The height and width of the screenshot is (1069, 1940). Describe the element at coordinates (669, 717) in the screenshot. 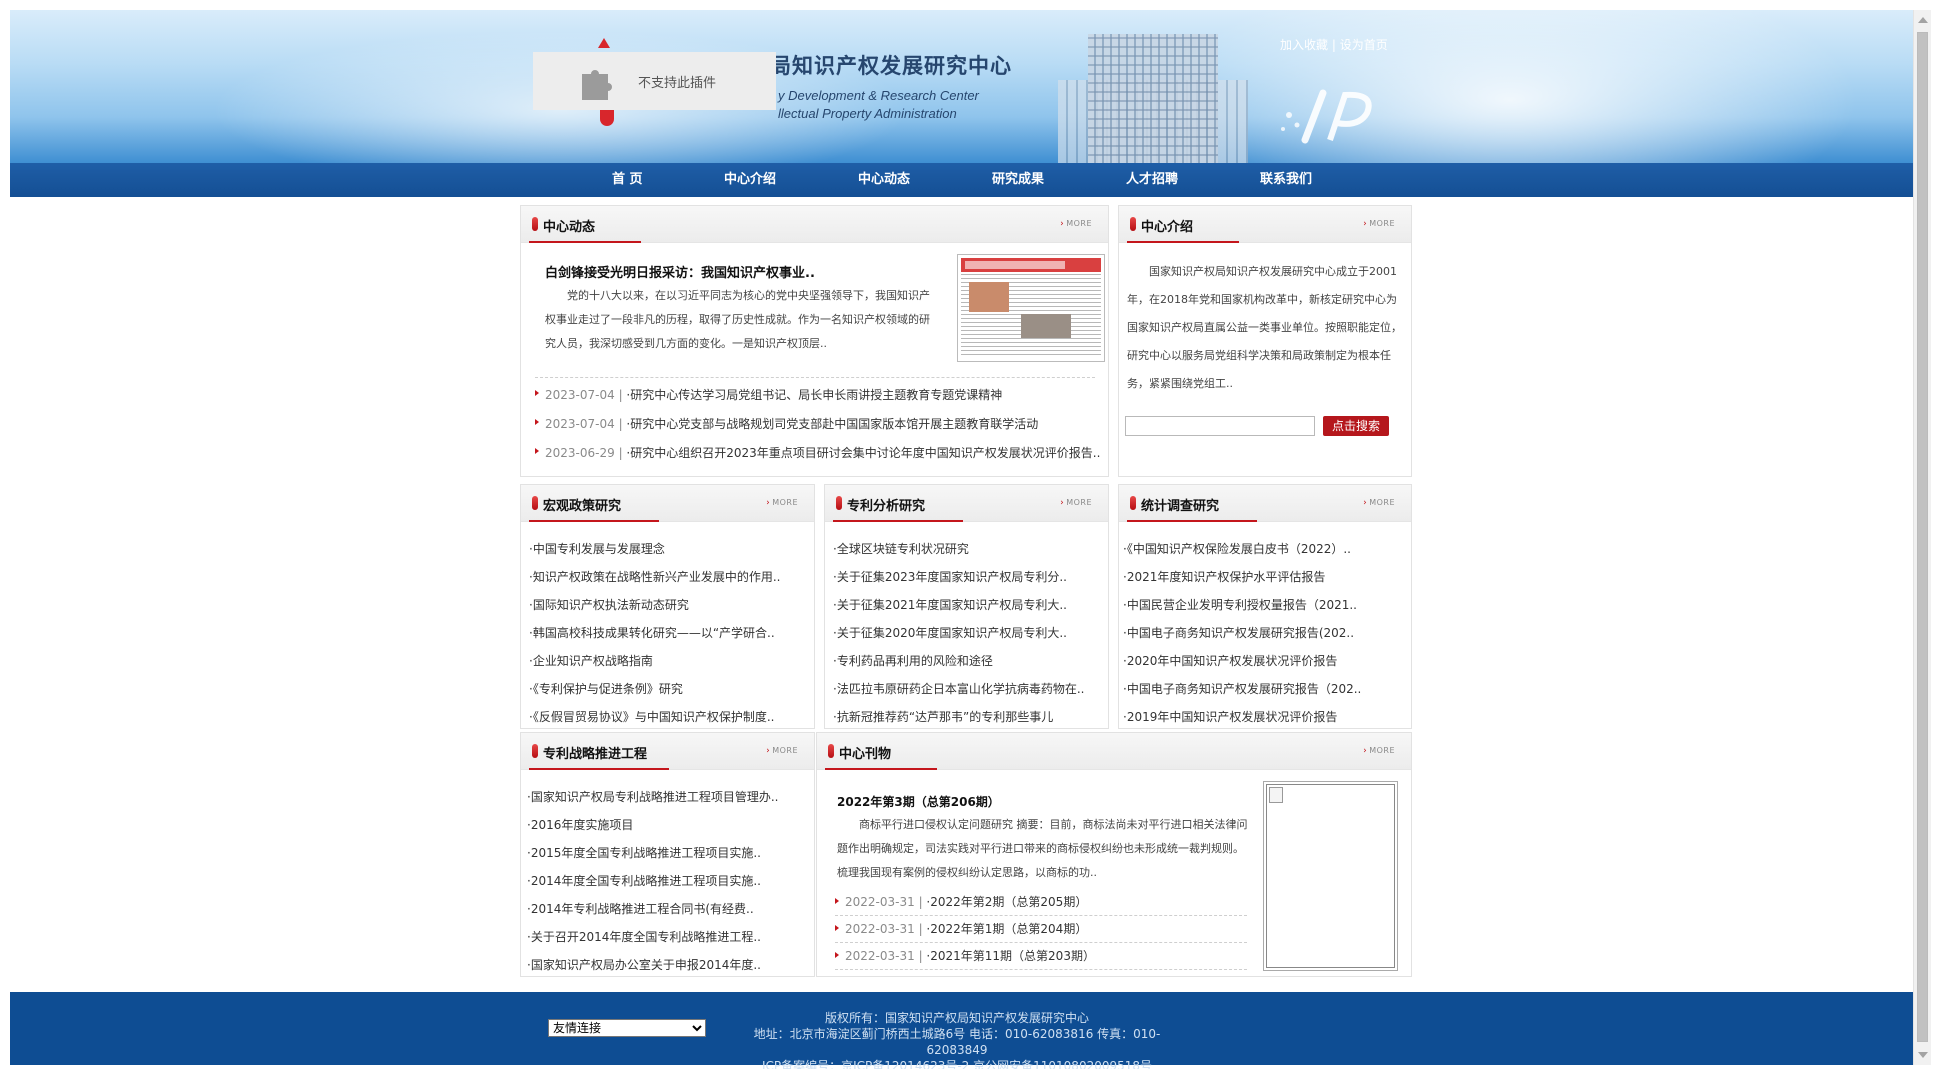

I see `list-item: ·《反假冒贸易协议》与中国知识产权保护制度..` at that location.